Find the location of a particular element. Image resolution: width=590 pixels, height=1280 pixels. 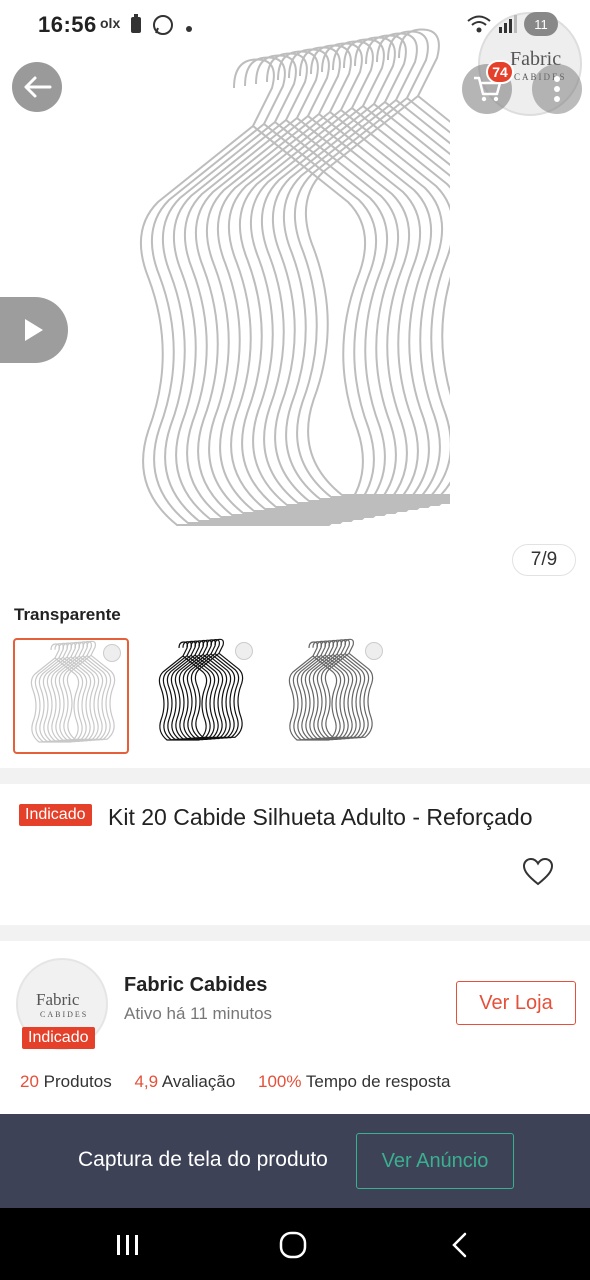

play-video-button is located at coordinates (34, 330).